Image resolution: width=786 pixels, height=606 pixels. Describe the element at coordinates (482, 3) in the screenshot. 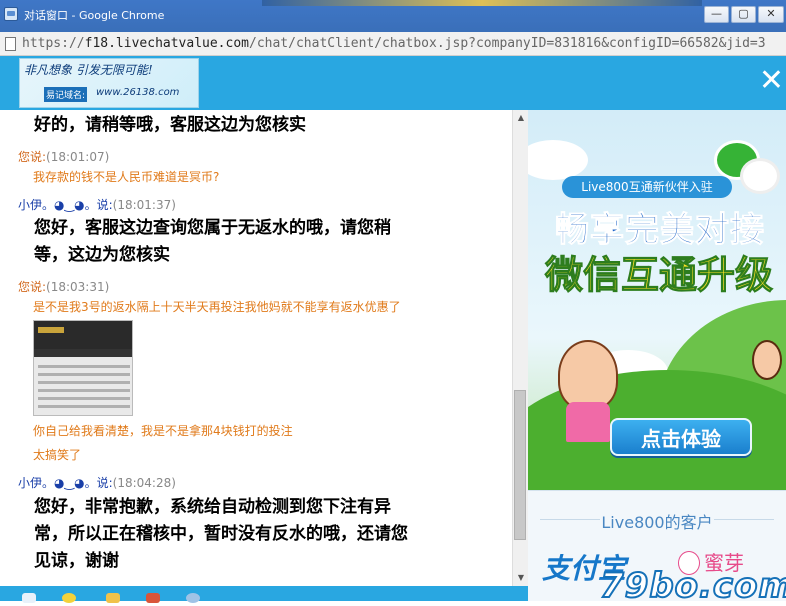

I see `background-window-strip` at that location.